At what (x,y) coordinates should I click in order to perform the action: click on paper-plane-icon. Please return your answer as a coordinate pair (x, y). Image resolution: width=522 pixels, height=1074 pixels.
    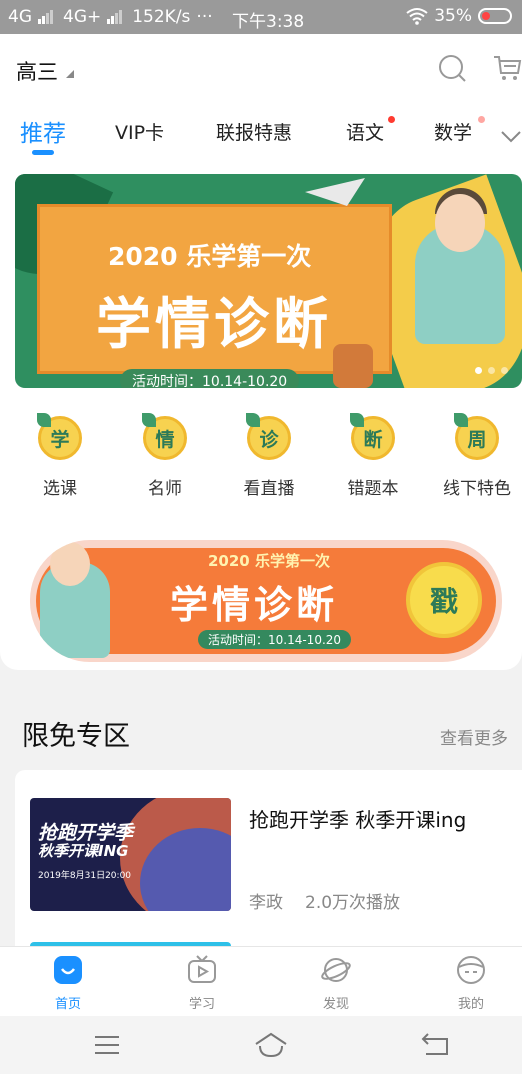
    Looking at the image, I should click on (335, 192).